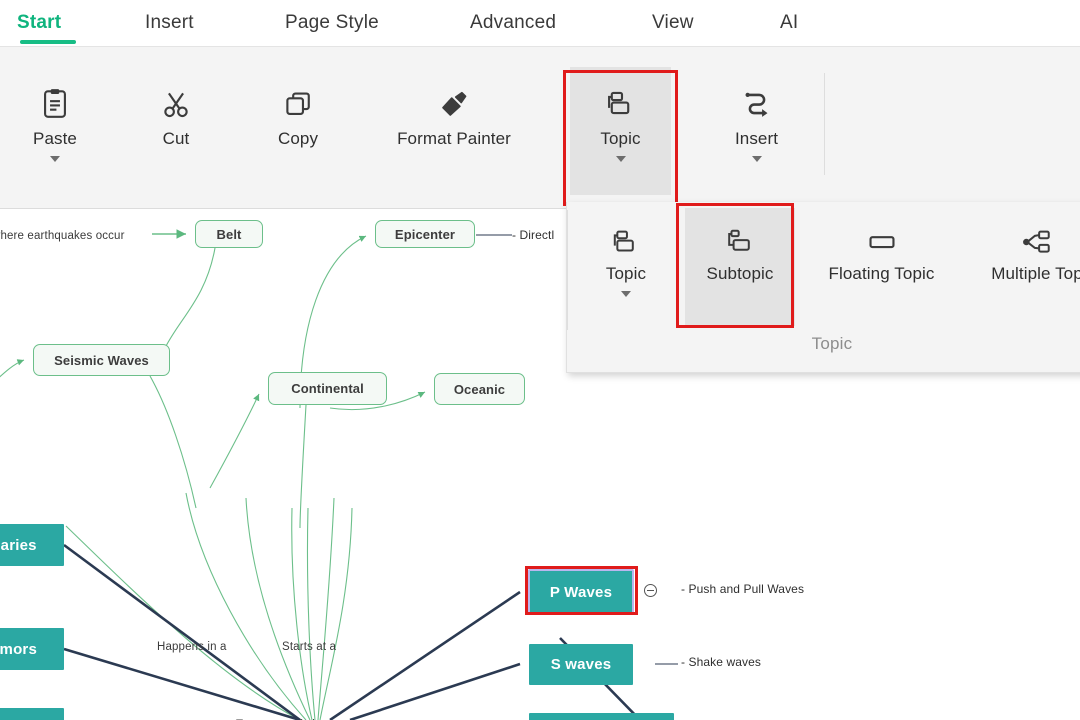  What do you see at coordinates (298, 104) in the screenshot?
I see `copy-icon` at bounding box center [298, 104].